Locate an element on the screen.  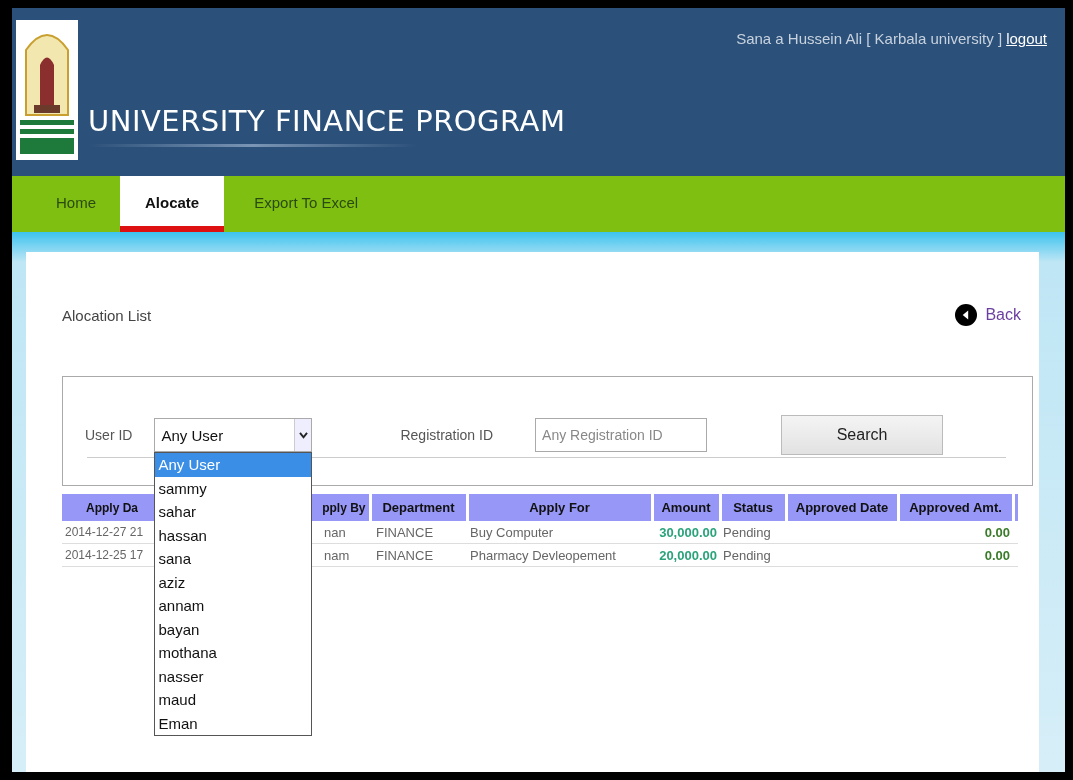
table-cell: 2014-12-25 17 is located at coordinates (104, 555).